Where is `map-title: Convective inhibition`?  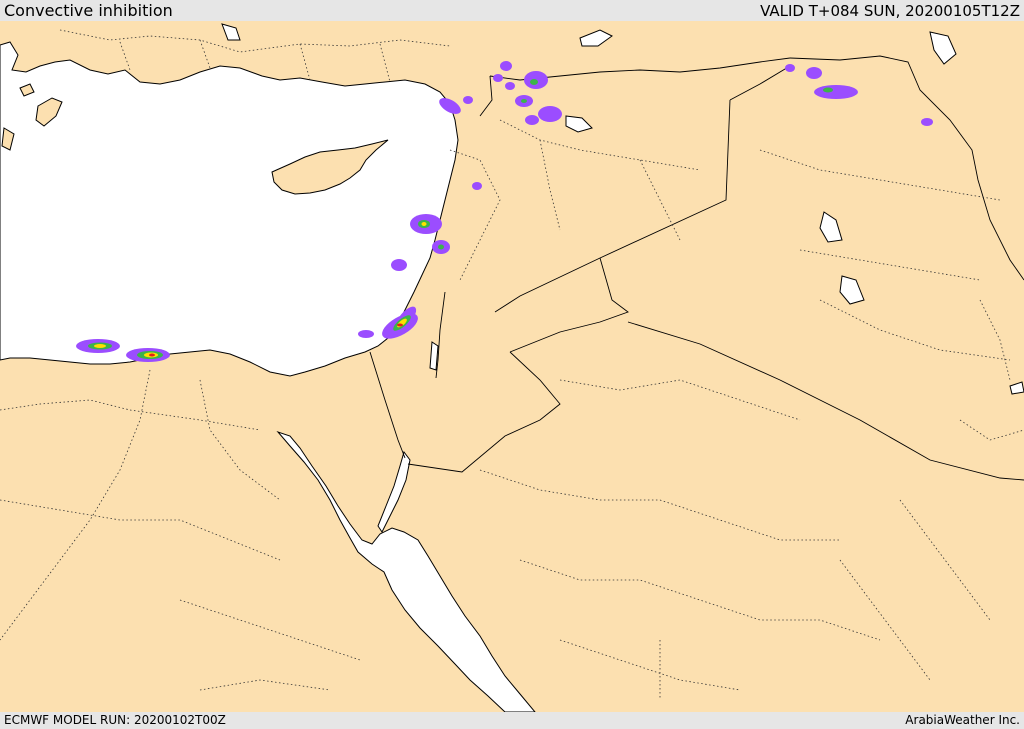
map-title: Convective inhibition is located at coordinates (88, 10).